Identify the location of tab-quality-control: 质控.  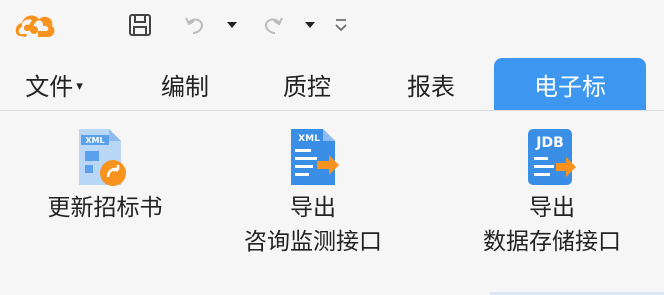
(307, 84).